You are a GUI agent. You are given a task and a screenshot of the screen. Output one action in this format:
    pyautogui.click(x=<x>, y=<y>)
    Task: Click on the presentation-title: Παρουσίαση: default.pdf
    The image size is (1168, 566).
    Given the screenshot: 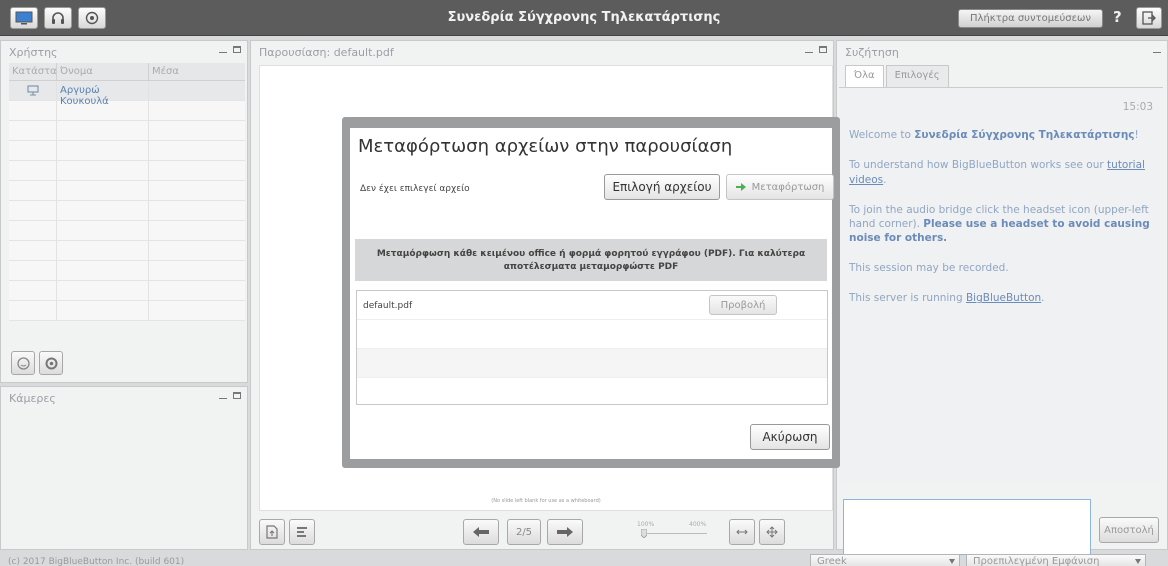 What is the action you would take?
    pyautogui.click(x=326, y=52)
    